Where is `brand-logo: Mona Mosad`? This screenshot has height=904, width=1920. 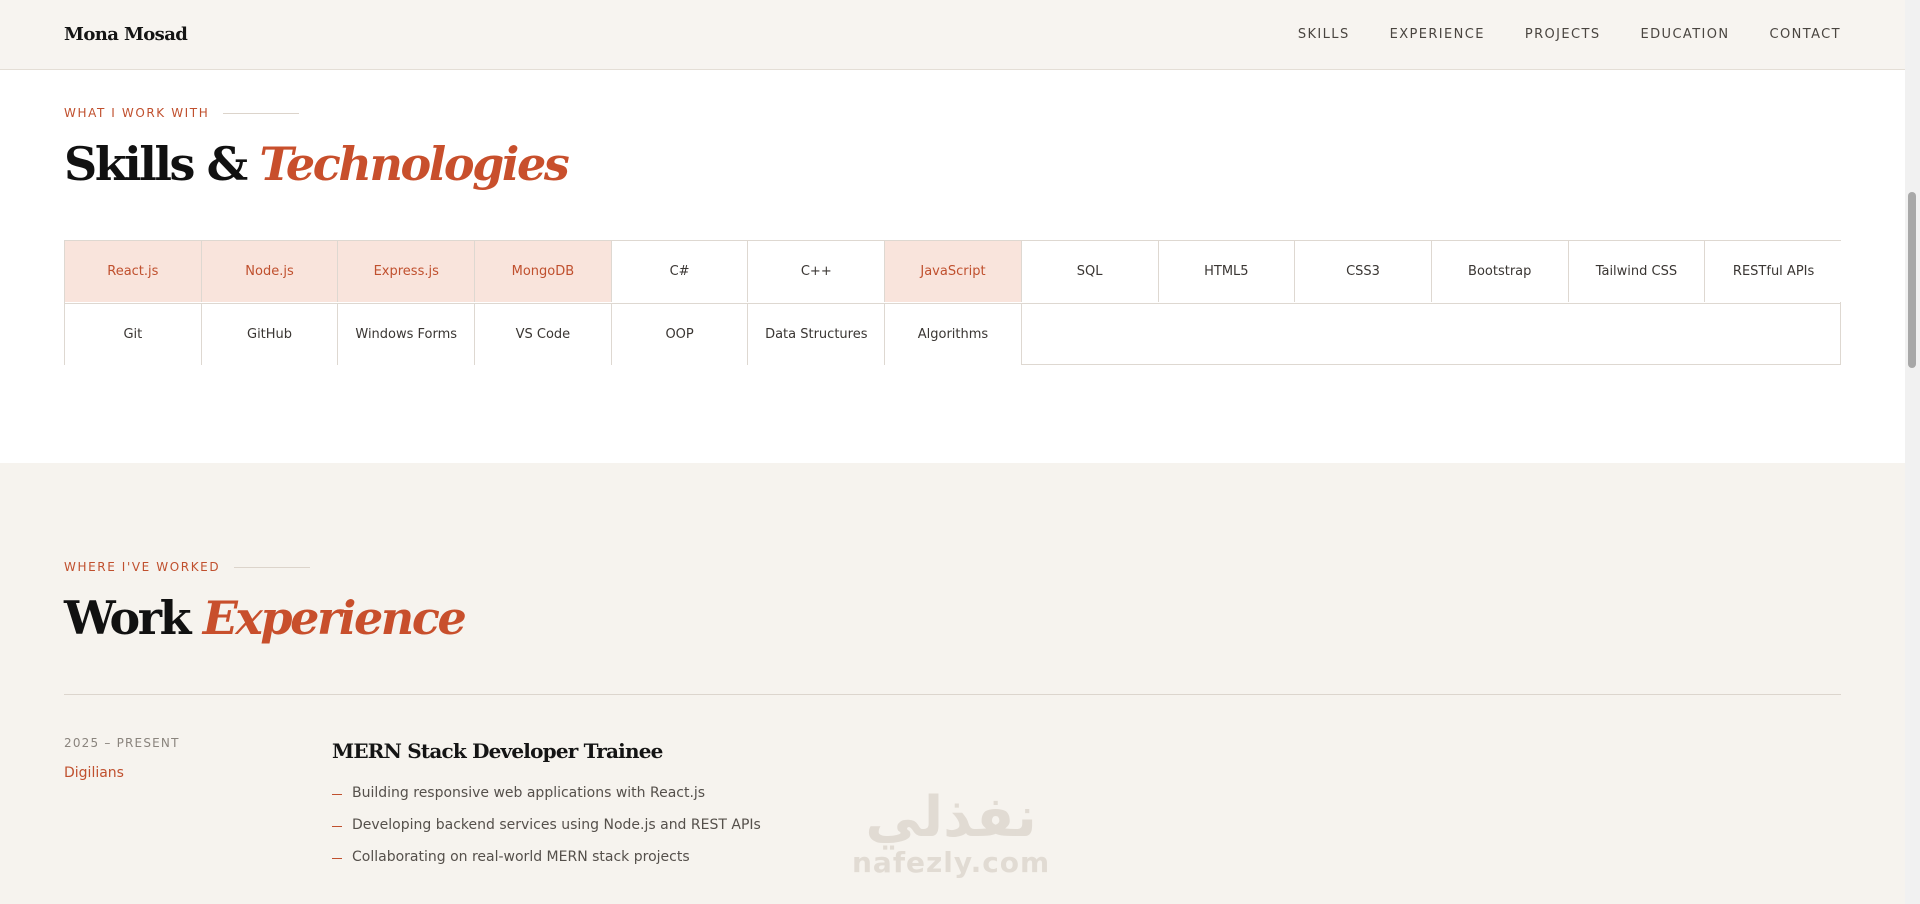 brand-logo: Mona Mosad is located at coordinates (126, 34).